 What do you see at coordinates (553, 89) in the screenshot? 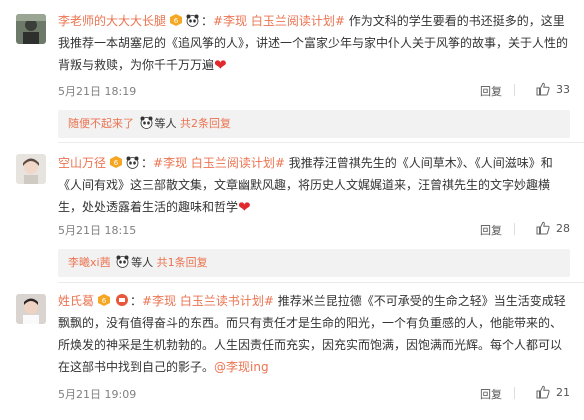
I see `like-button: 33` at bounding box center [553, 89].